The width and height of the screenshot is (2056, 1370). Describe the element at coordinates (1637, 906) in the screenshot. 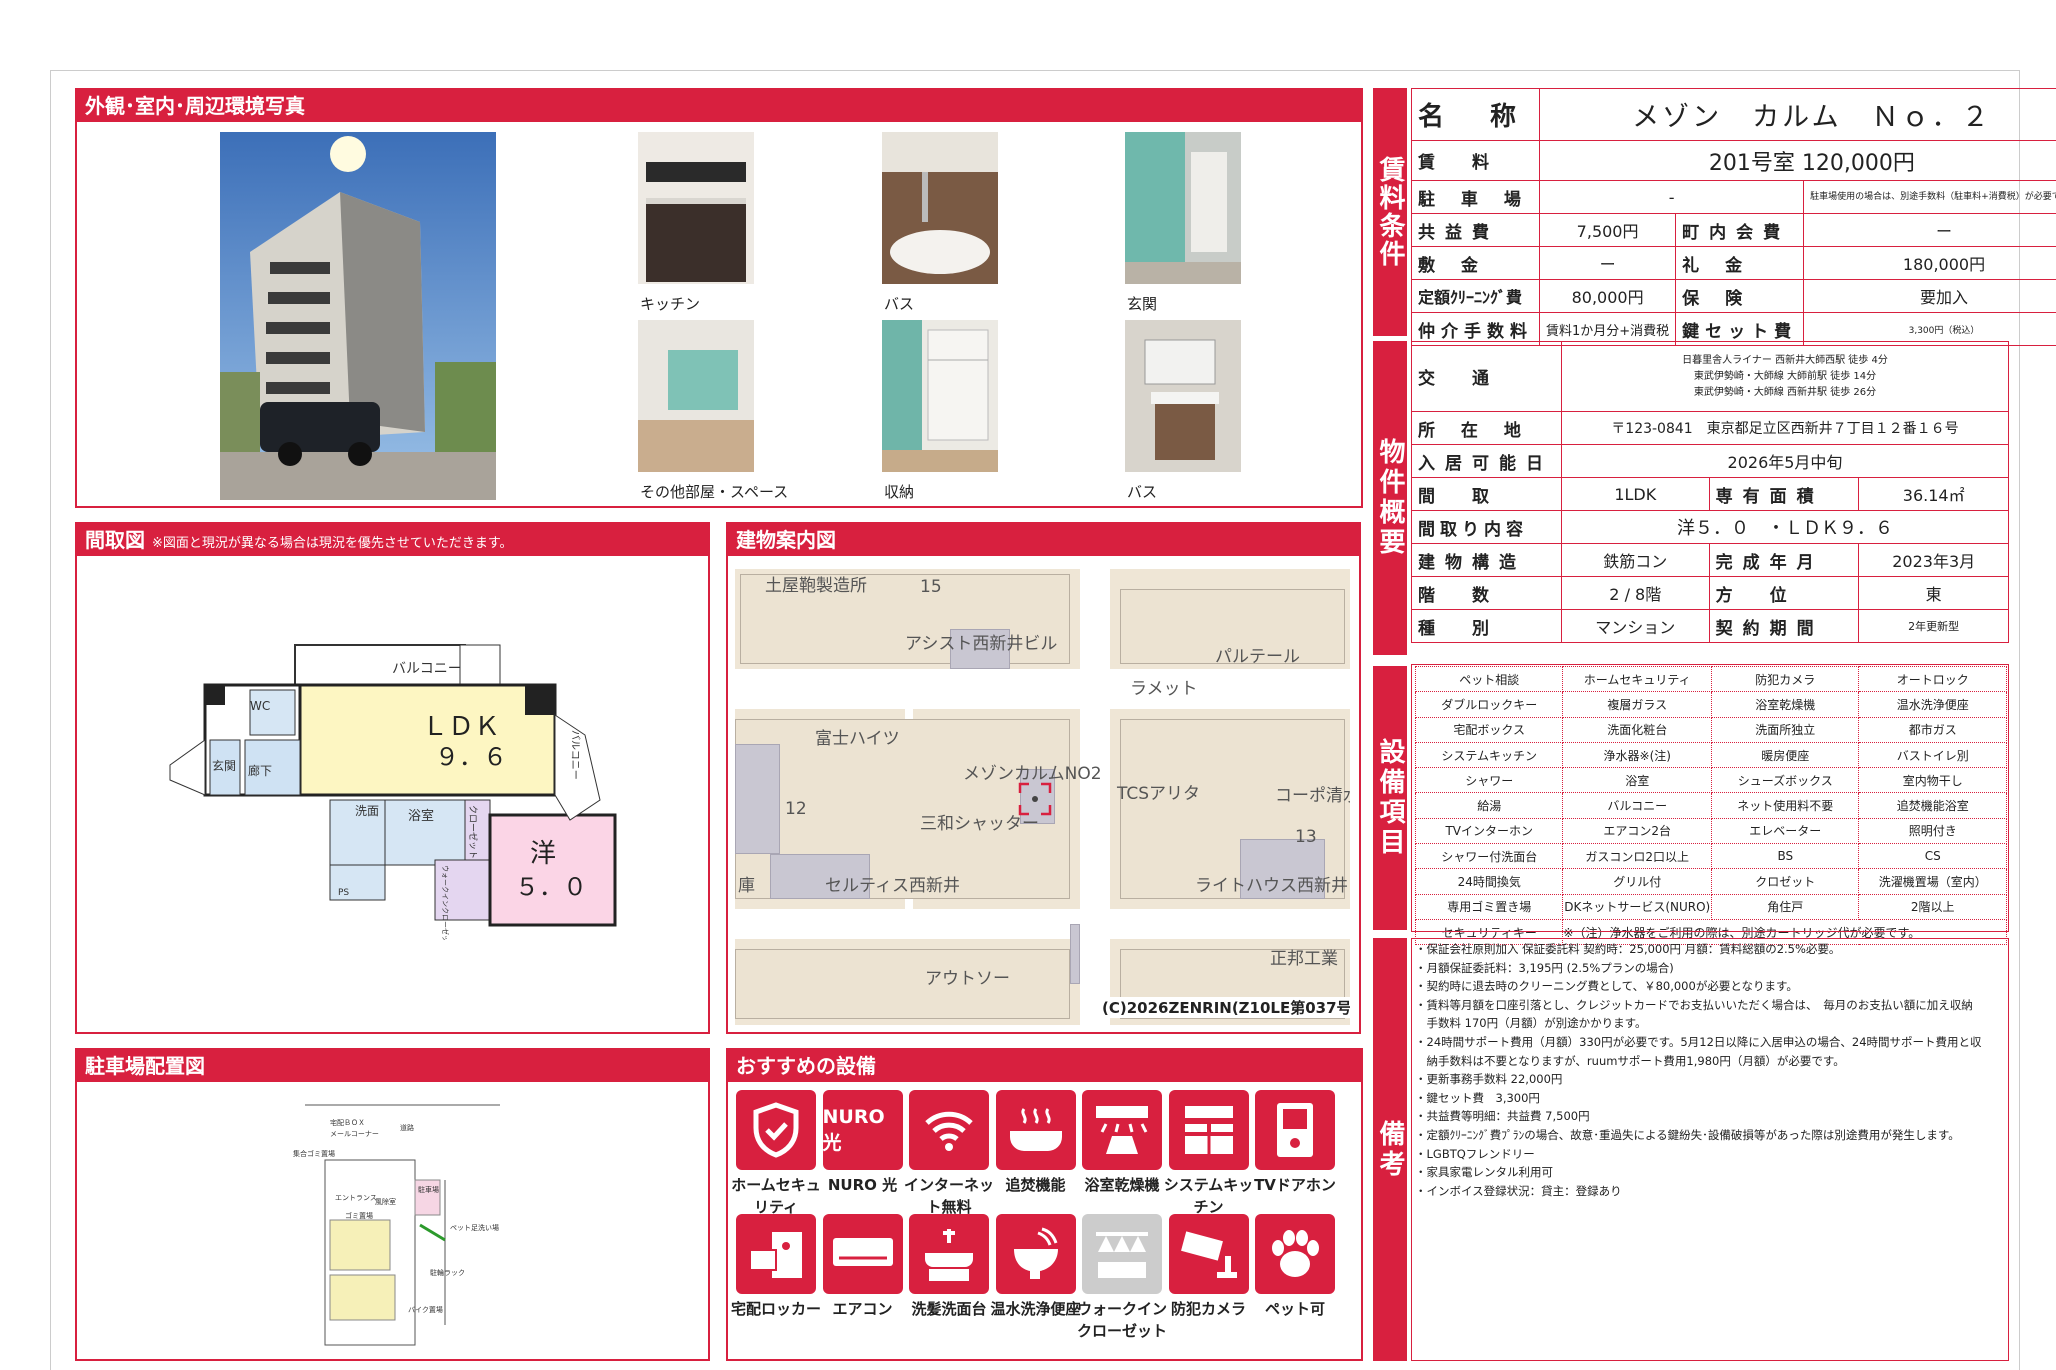

I see `equipment-item: DKネットサービス(NURO)` at that location.